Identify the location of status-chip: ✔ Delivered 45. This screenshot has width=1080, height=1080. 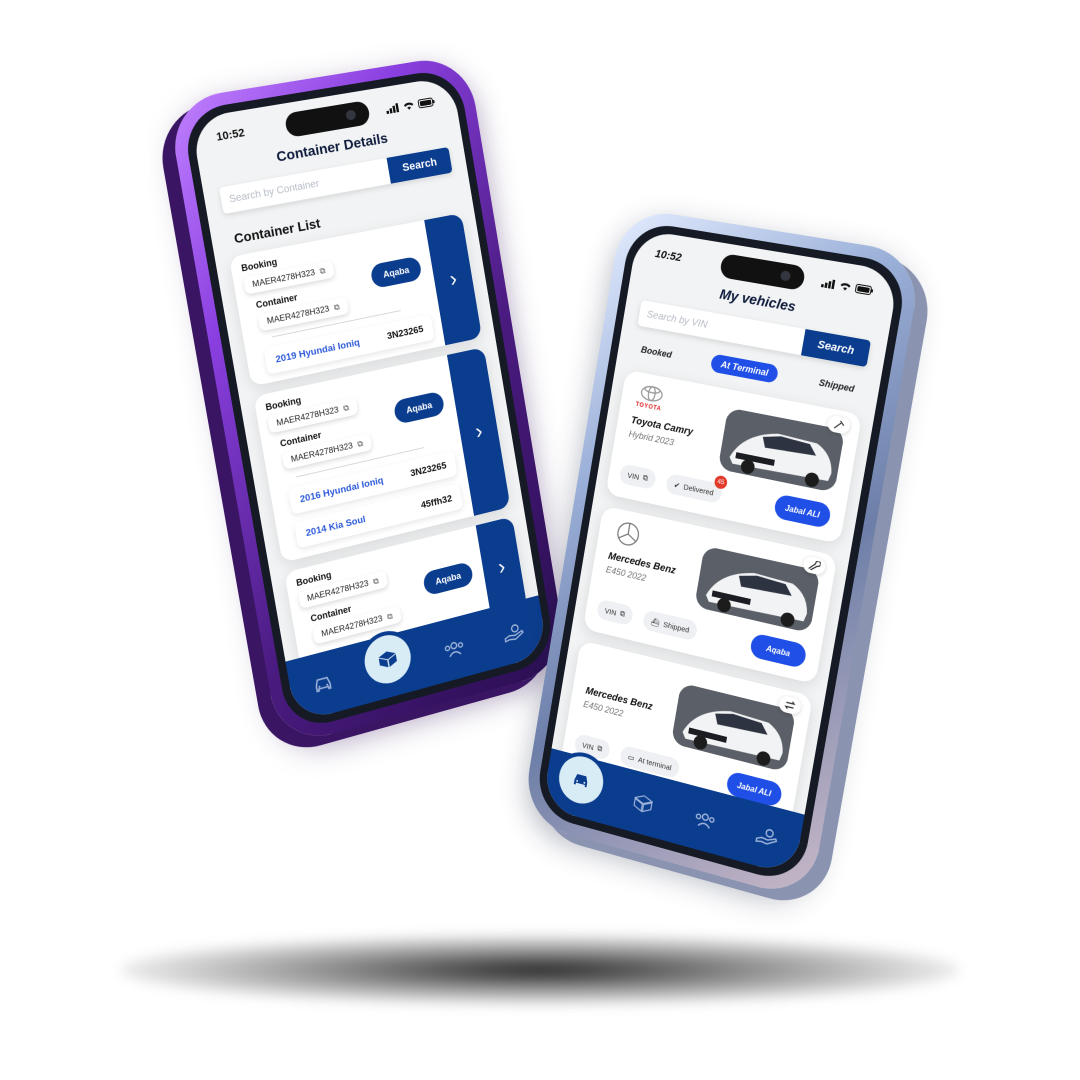
(694, 488).